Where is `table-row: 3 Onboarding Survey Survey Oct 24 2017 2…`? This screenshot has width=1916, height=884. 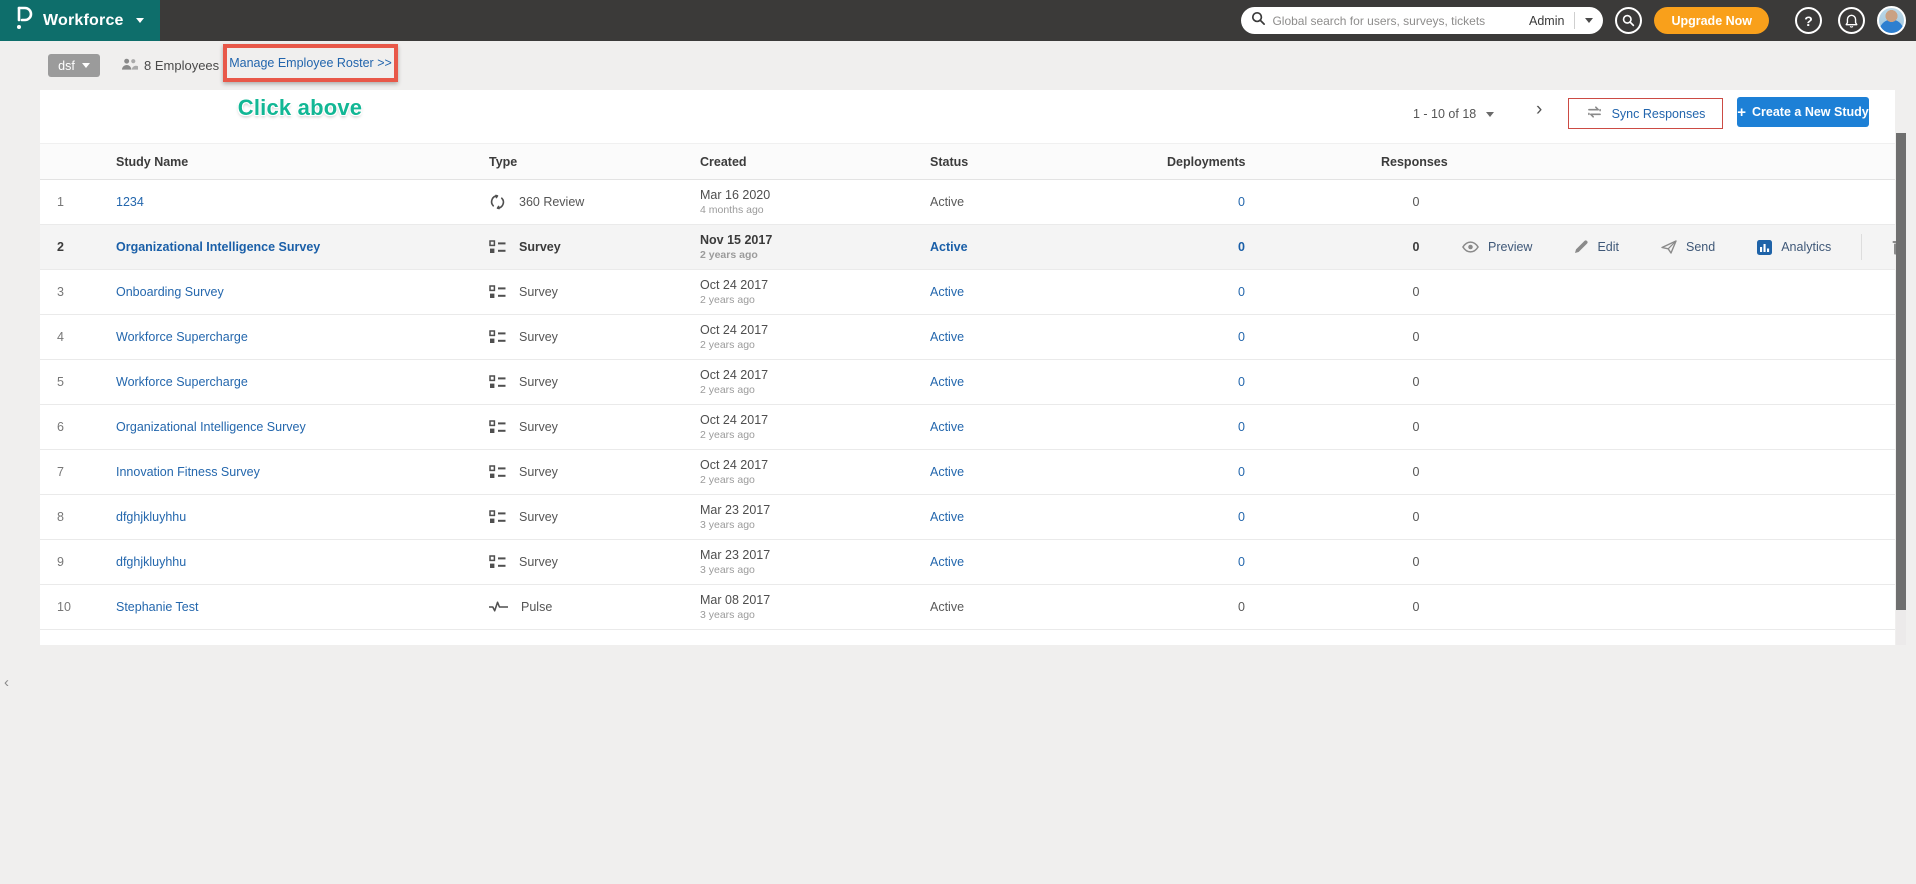 table-row: 3 Onboarding Survey Survey Oct 24 2017 2… is located at coordinates (967, 292).